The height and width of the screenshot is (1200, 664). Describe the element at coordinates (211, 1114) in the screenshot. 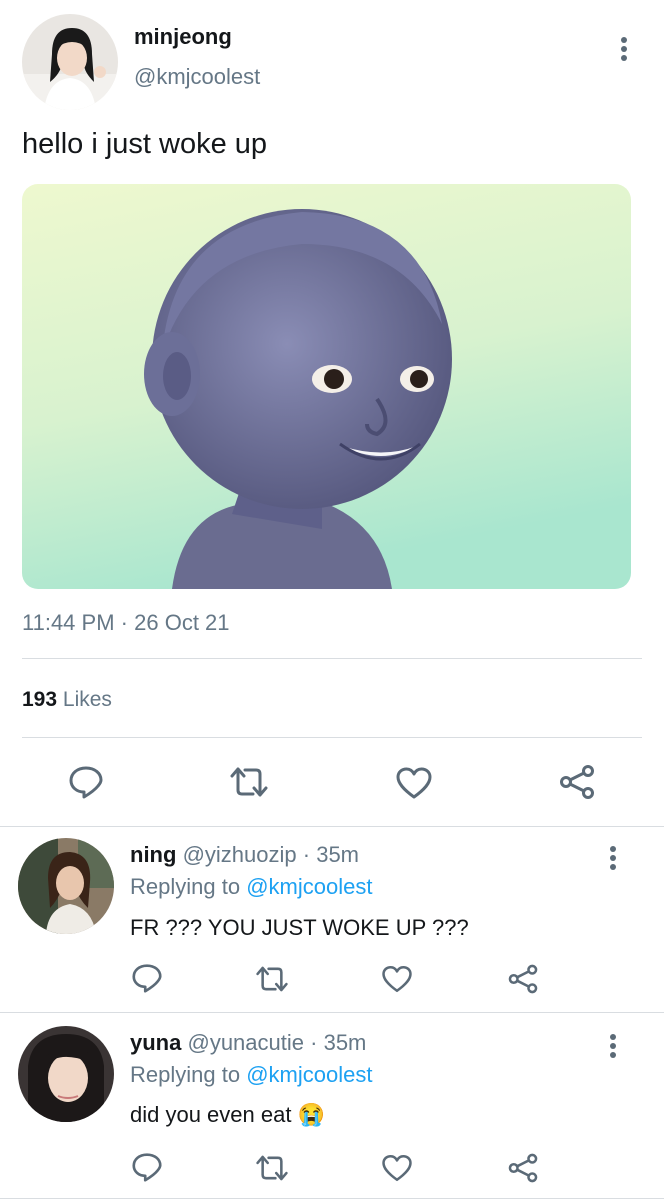

I see `reply-text-body: did you even eat` at that location.